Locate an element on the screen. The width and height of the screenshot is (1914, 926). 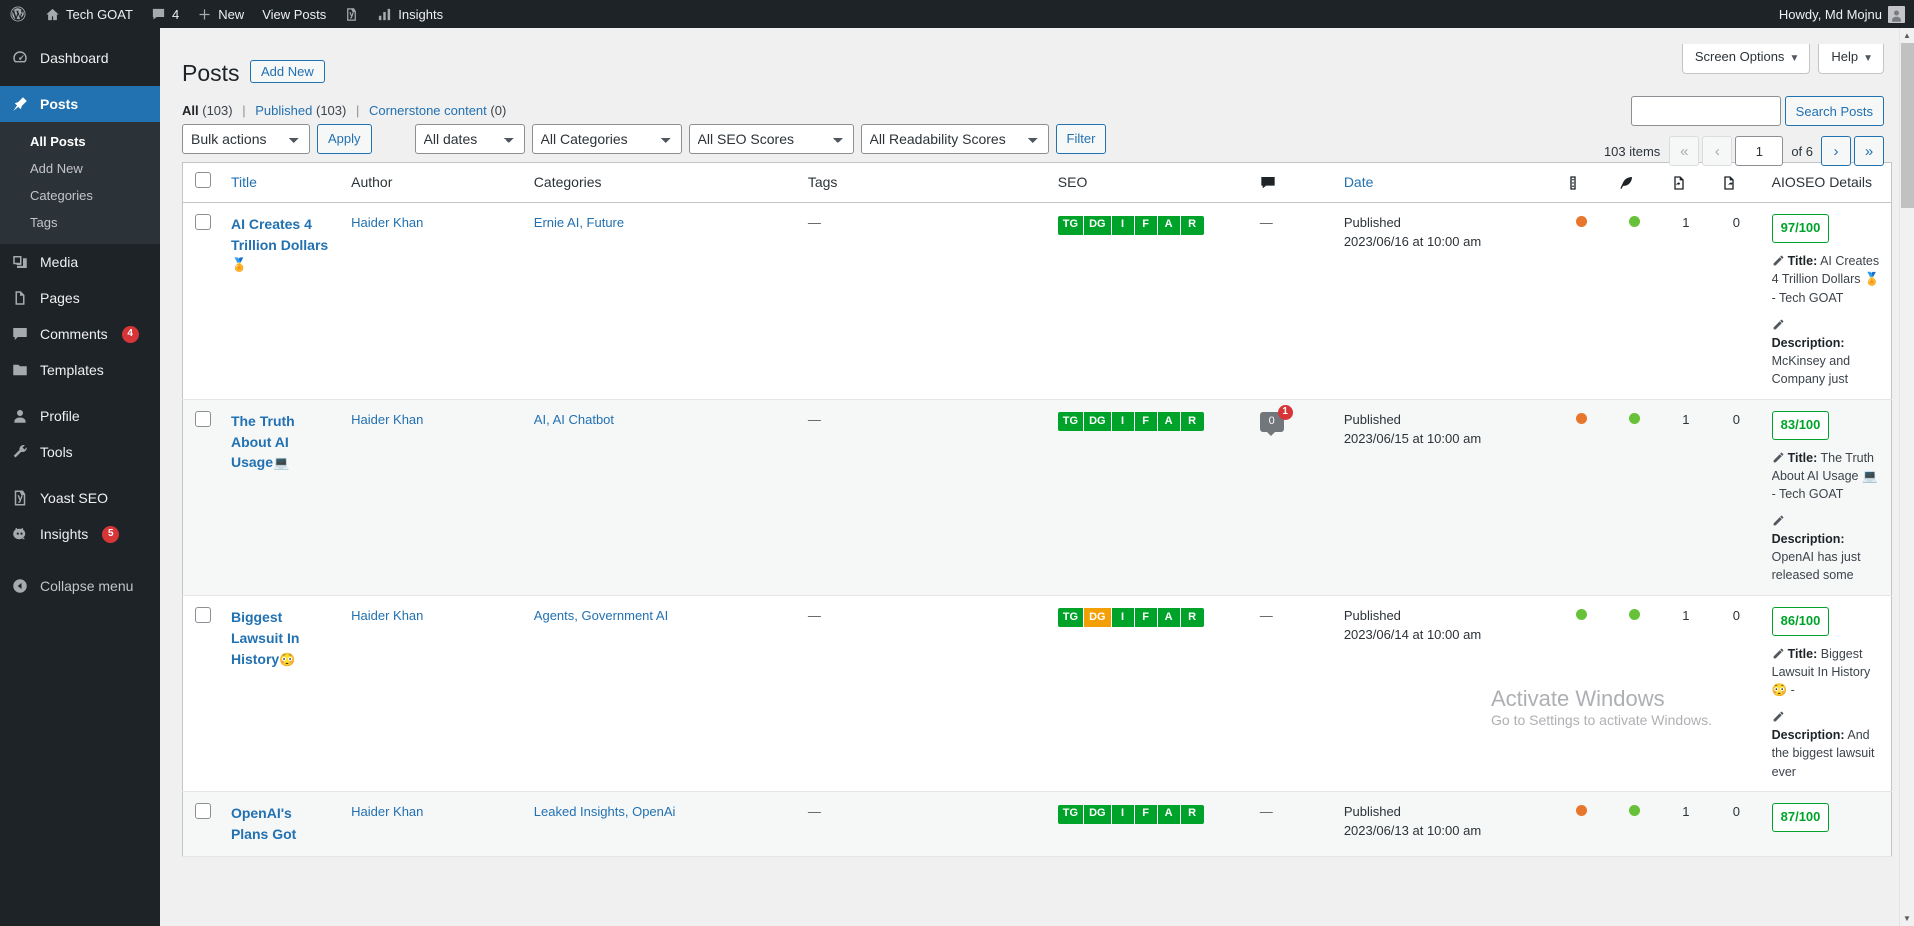
seo-badge-group: TG DG I F A R is located at coordinates (1130, 618).